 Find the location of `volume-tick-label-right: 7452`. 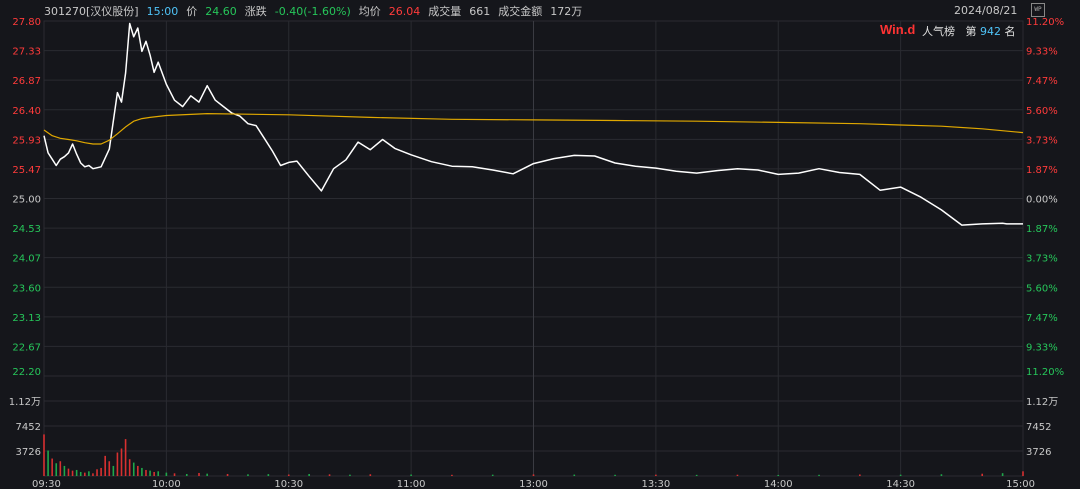

volume-tick-label-right: 7452 is located at coordinates (1038, 427).